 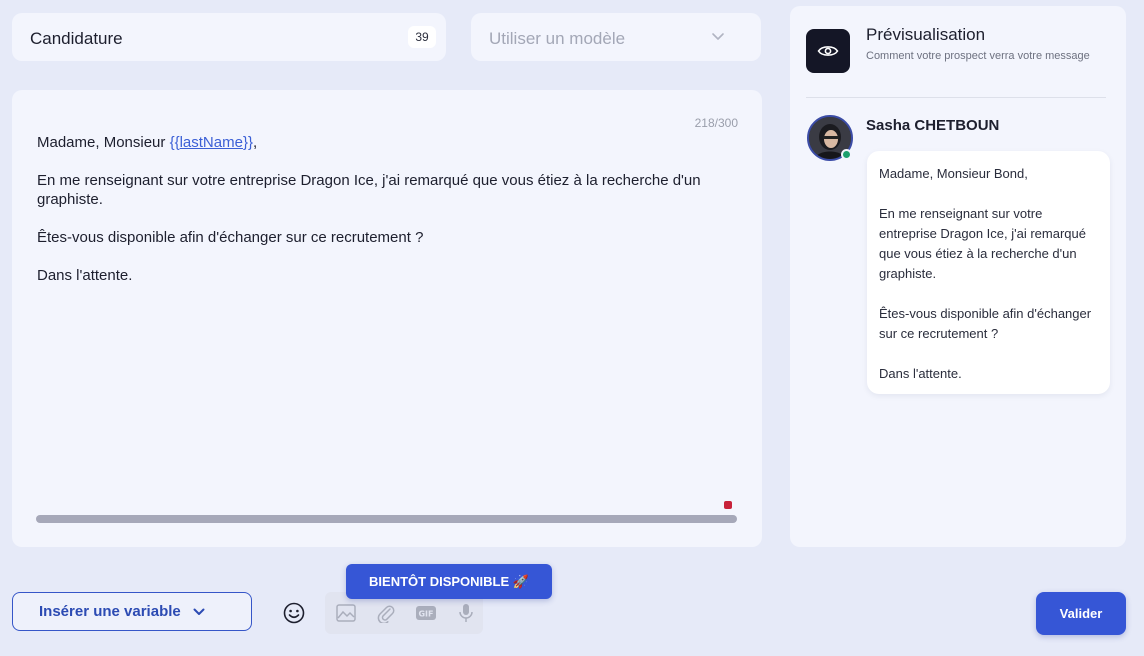 I want to click on eye-icon, so click(x=828, y=51).